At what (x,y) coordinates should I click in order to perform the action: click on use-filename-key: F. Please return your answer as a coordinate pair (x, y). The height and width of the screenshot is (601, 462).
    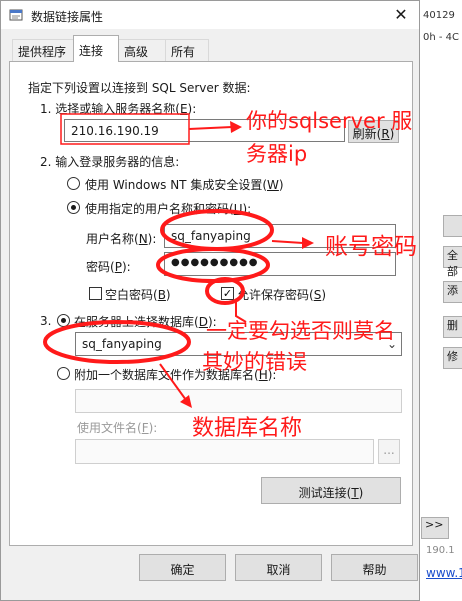
    Looking at the image, I should click on (145, 428).